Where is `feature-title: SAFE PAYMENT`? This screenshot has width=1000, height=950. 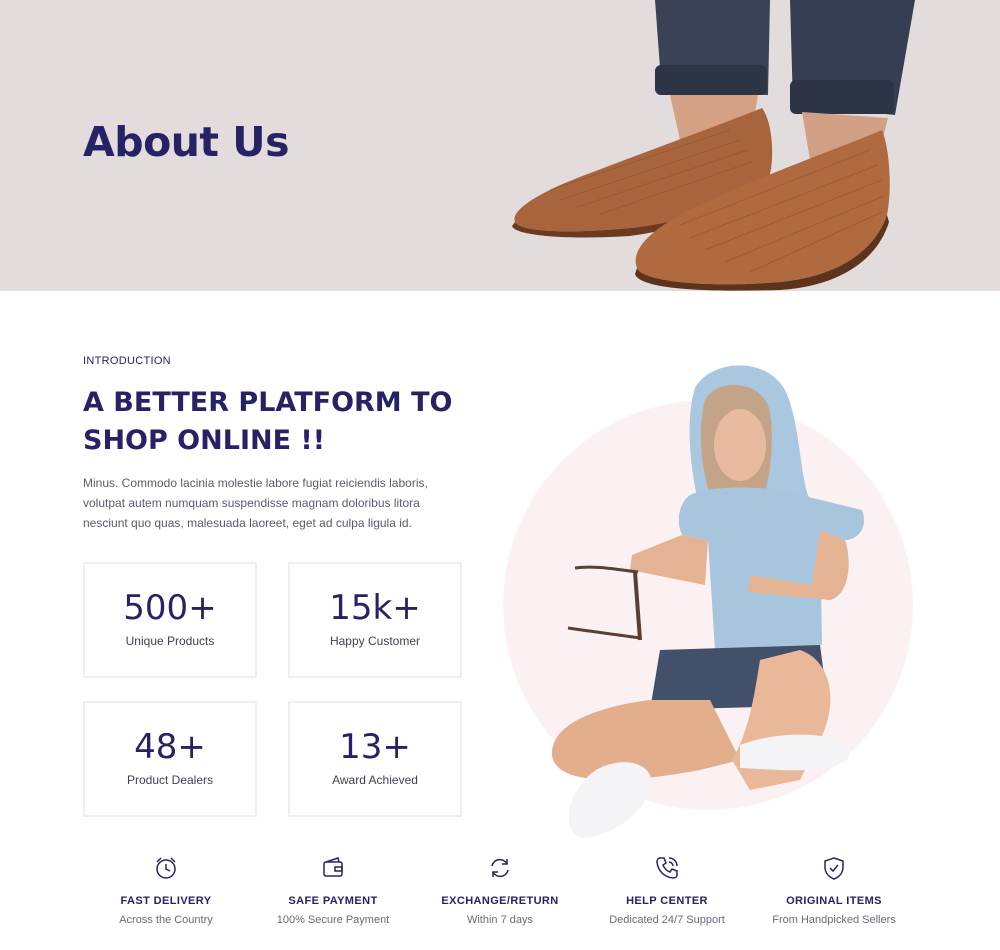 feature-title: SAFE PAYMENT is located at coordinates (333, 901).